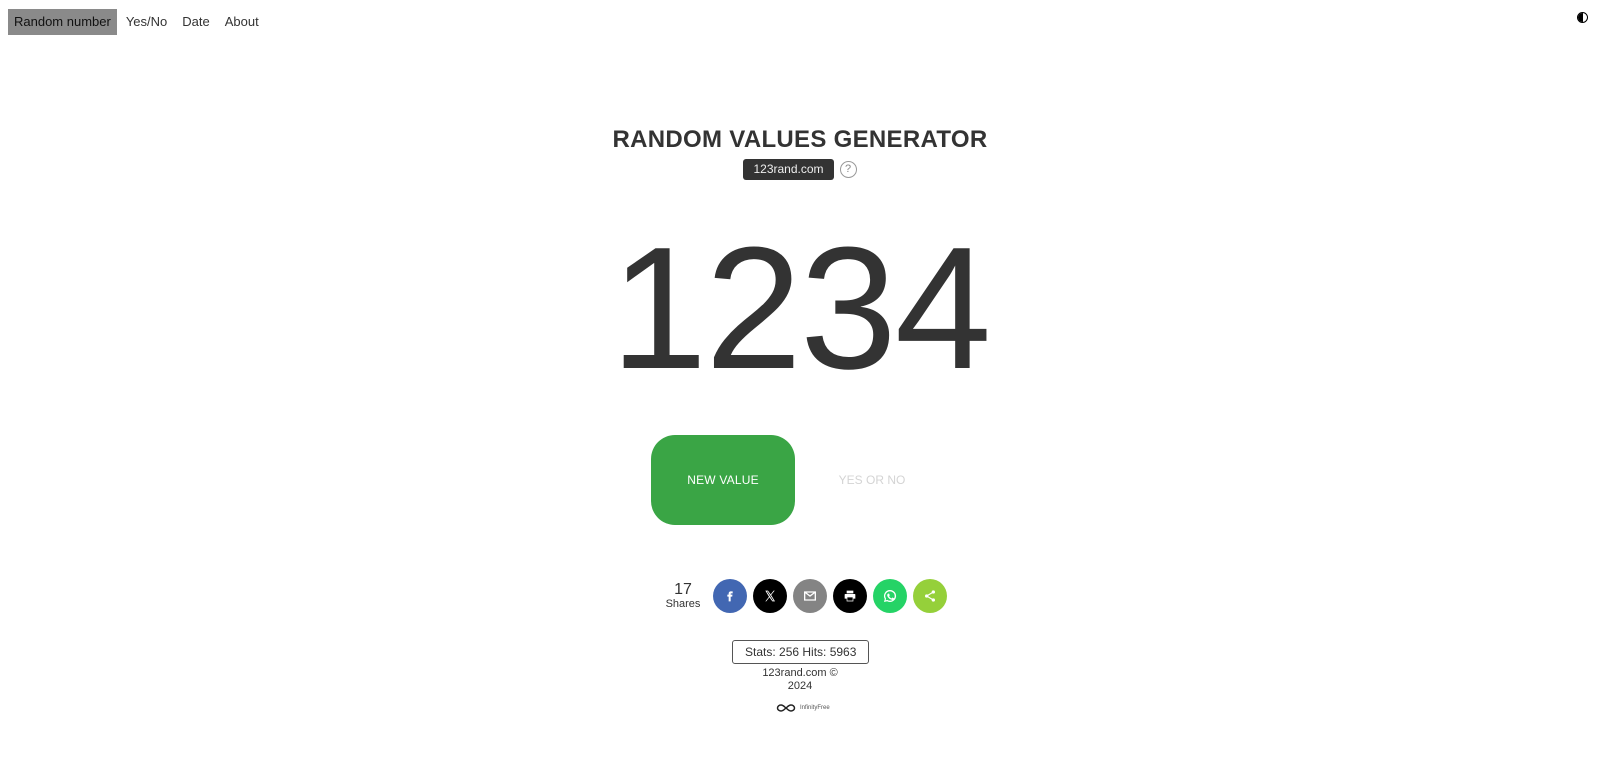 Image resolution: width=1600 pixels, height=777 pixels. I want to click on infinityfree-logo: InfinityFree, so click(802, 708).